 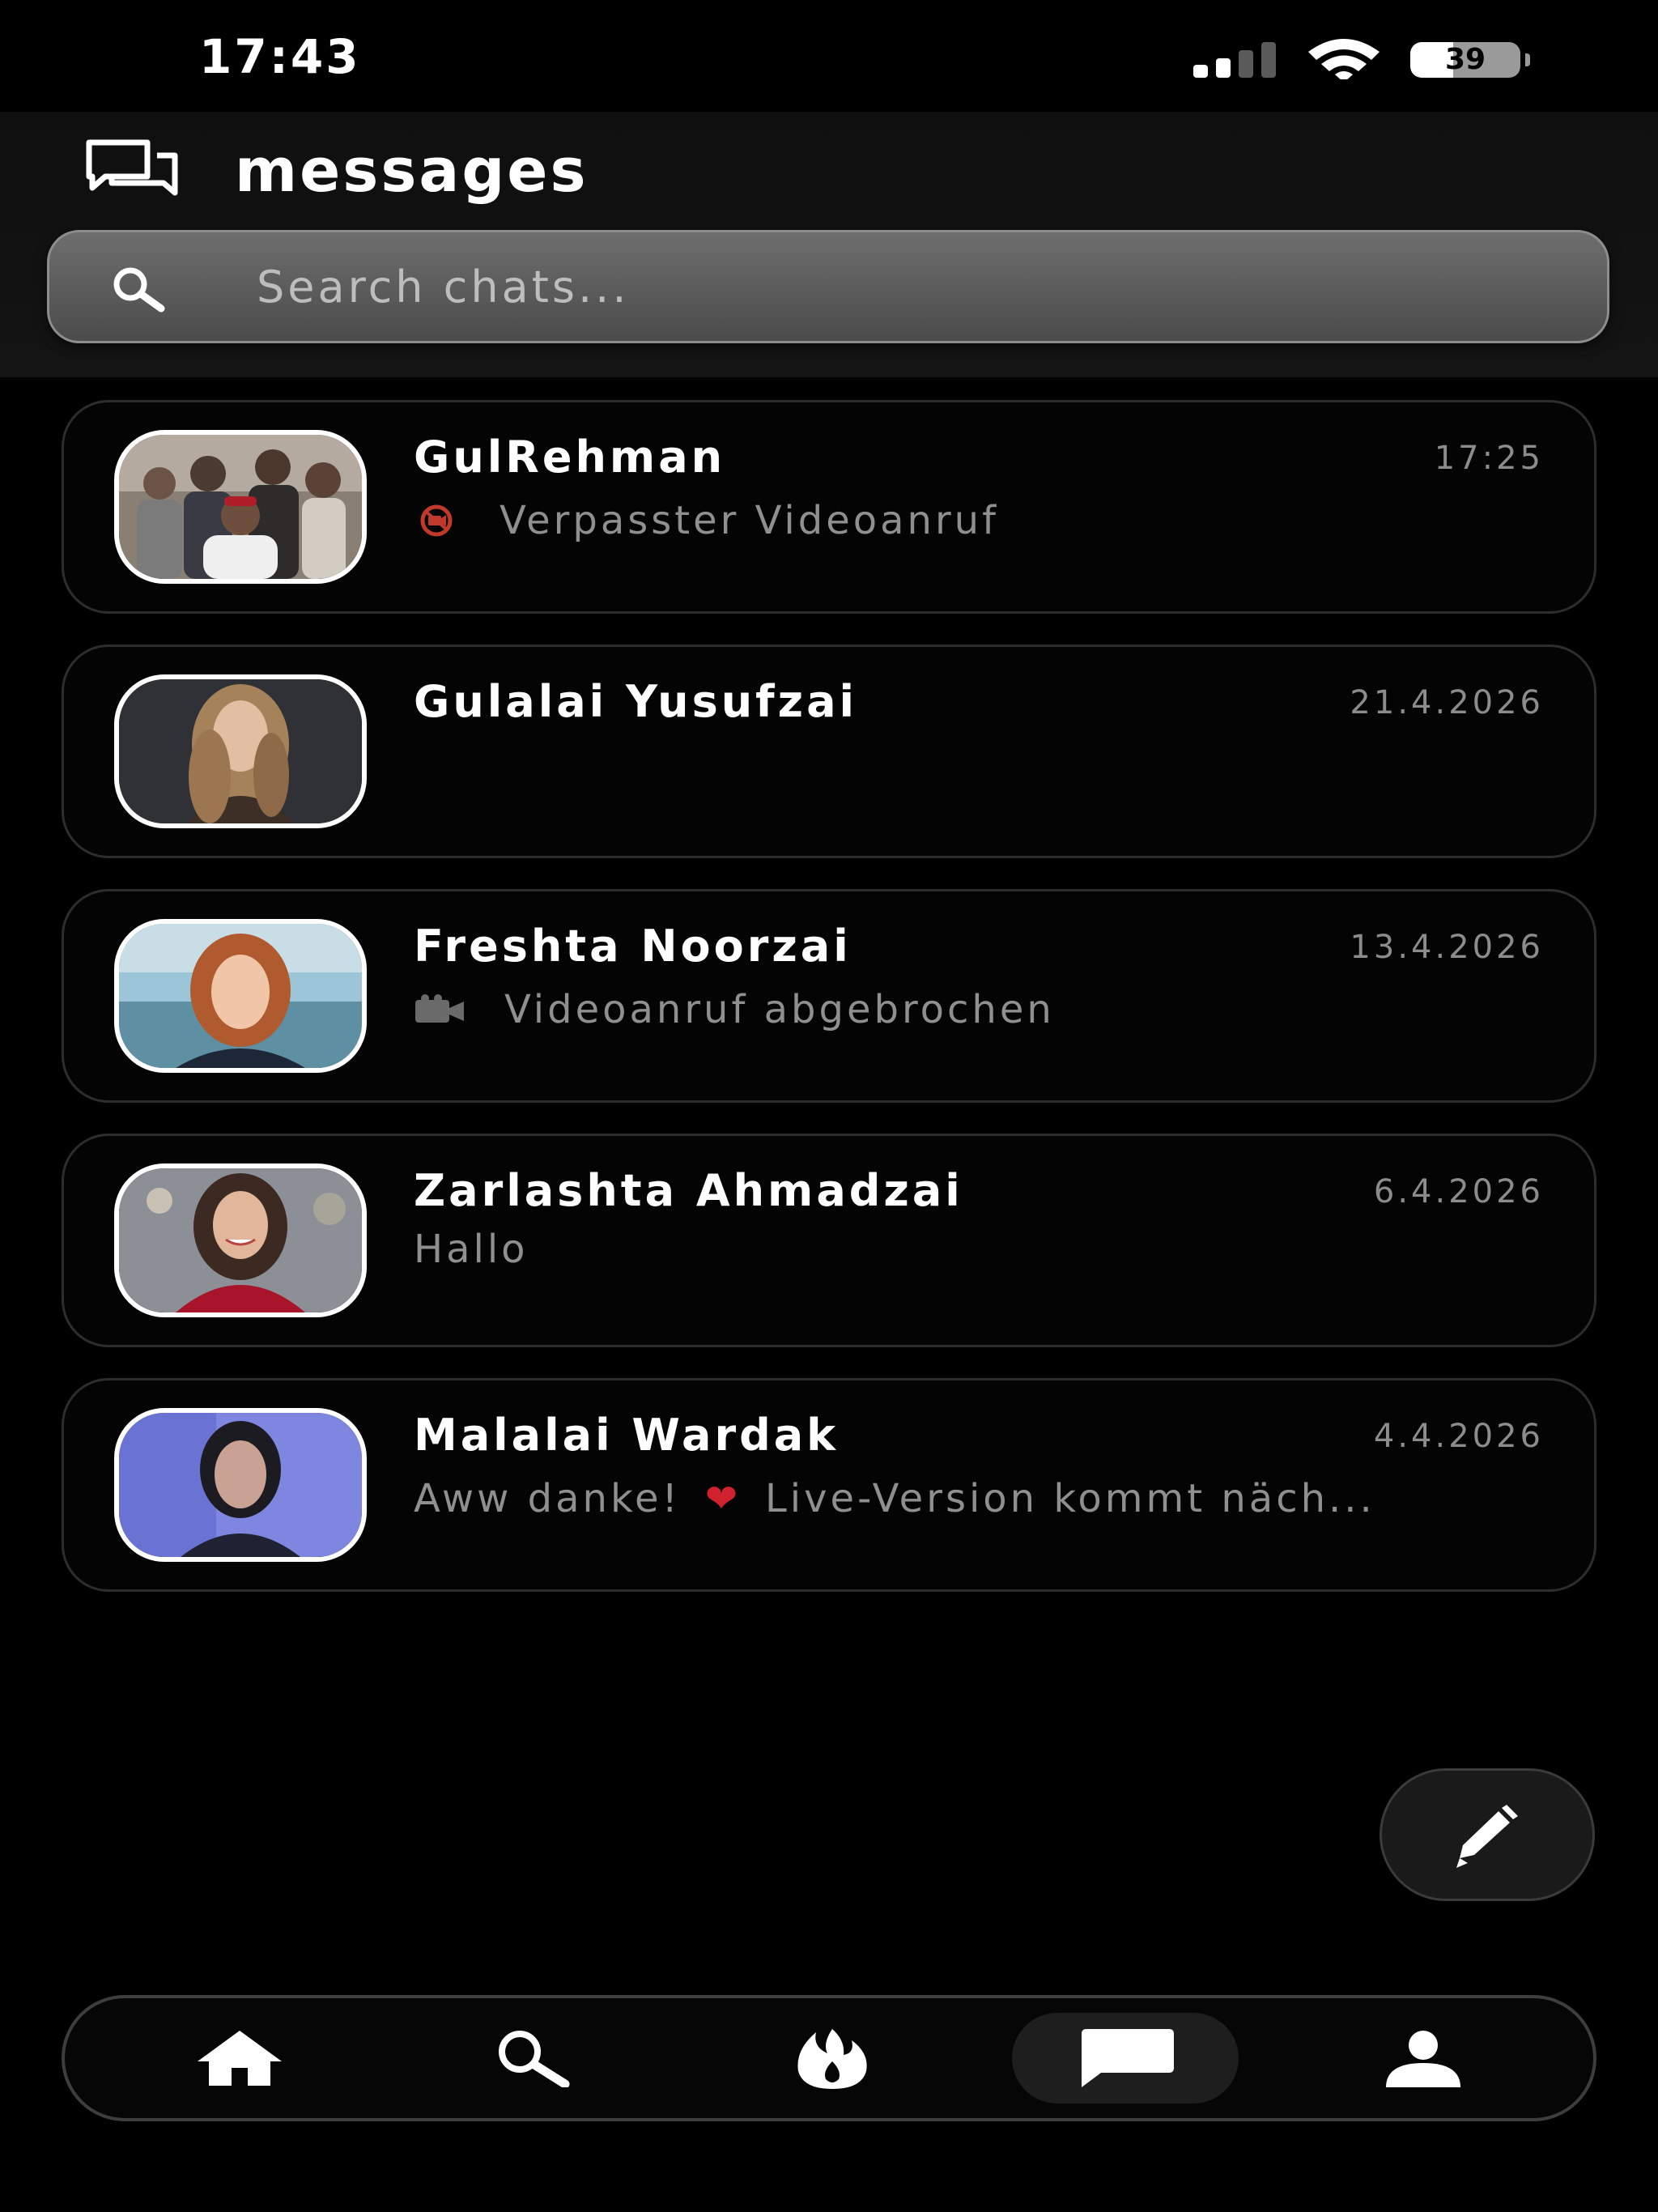 What do you see at coordinates (1344, 59) in the screenshot?
I see `wifi-icon` at bounding box center [1344, 59].